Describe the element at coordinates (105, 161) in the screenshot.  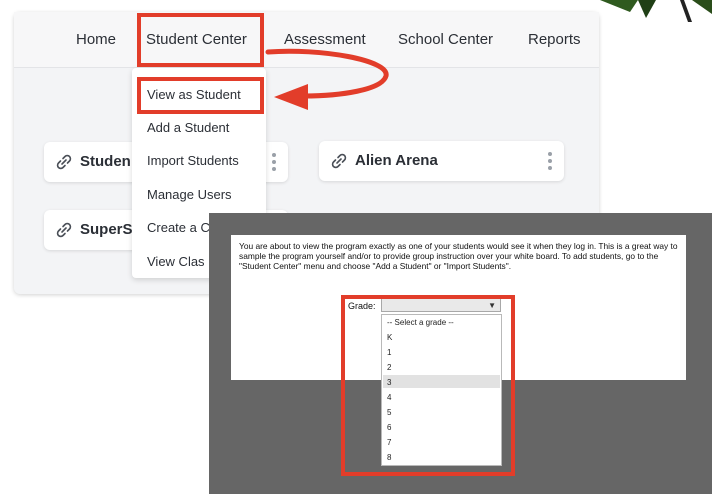
I see `card-label: Studen` at that location.